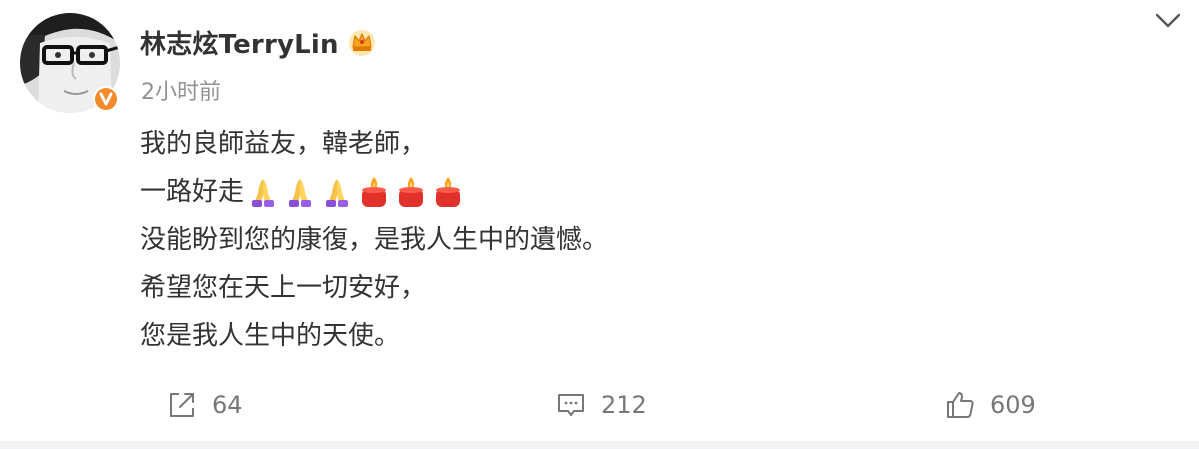  Describe the element at coordinates (599, 445) in the screenshot. I see `card-divider` at that location.